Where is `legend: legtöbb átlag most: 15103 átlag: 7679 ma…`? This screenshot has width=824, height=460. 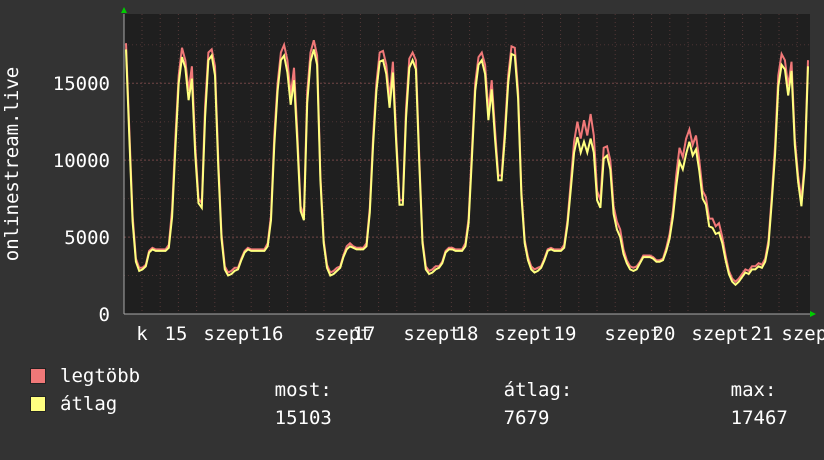
legend: legtöbb átlag most: 15103 átlag: 7679 ma… is located at coordinates (420, 395).